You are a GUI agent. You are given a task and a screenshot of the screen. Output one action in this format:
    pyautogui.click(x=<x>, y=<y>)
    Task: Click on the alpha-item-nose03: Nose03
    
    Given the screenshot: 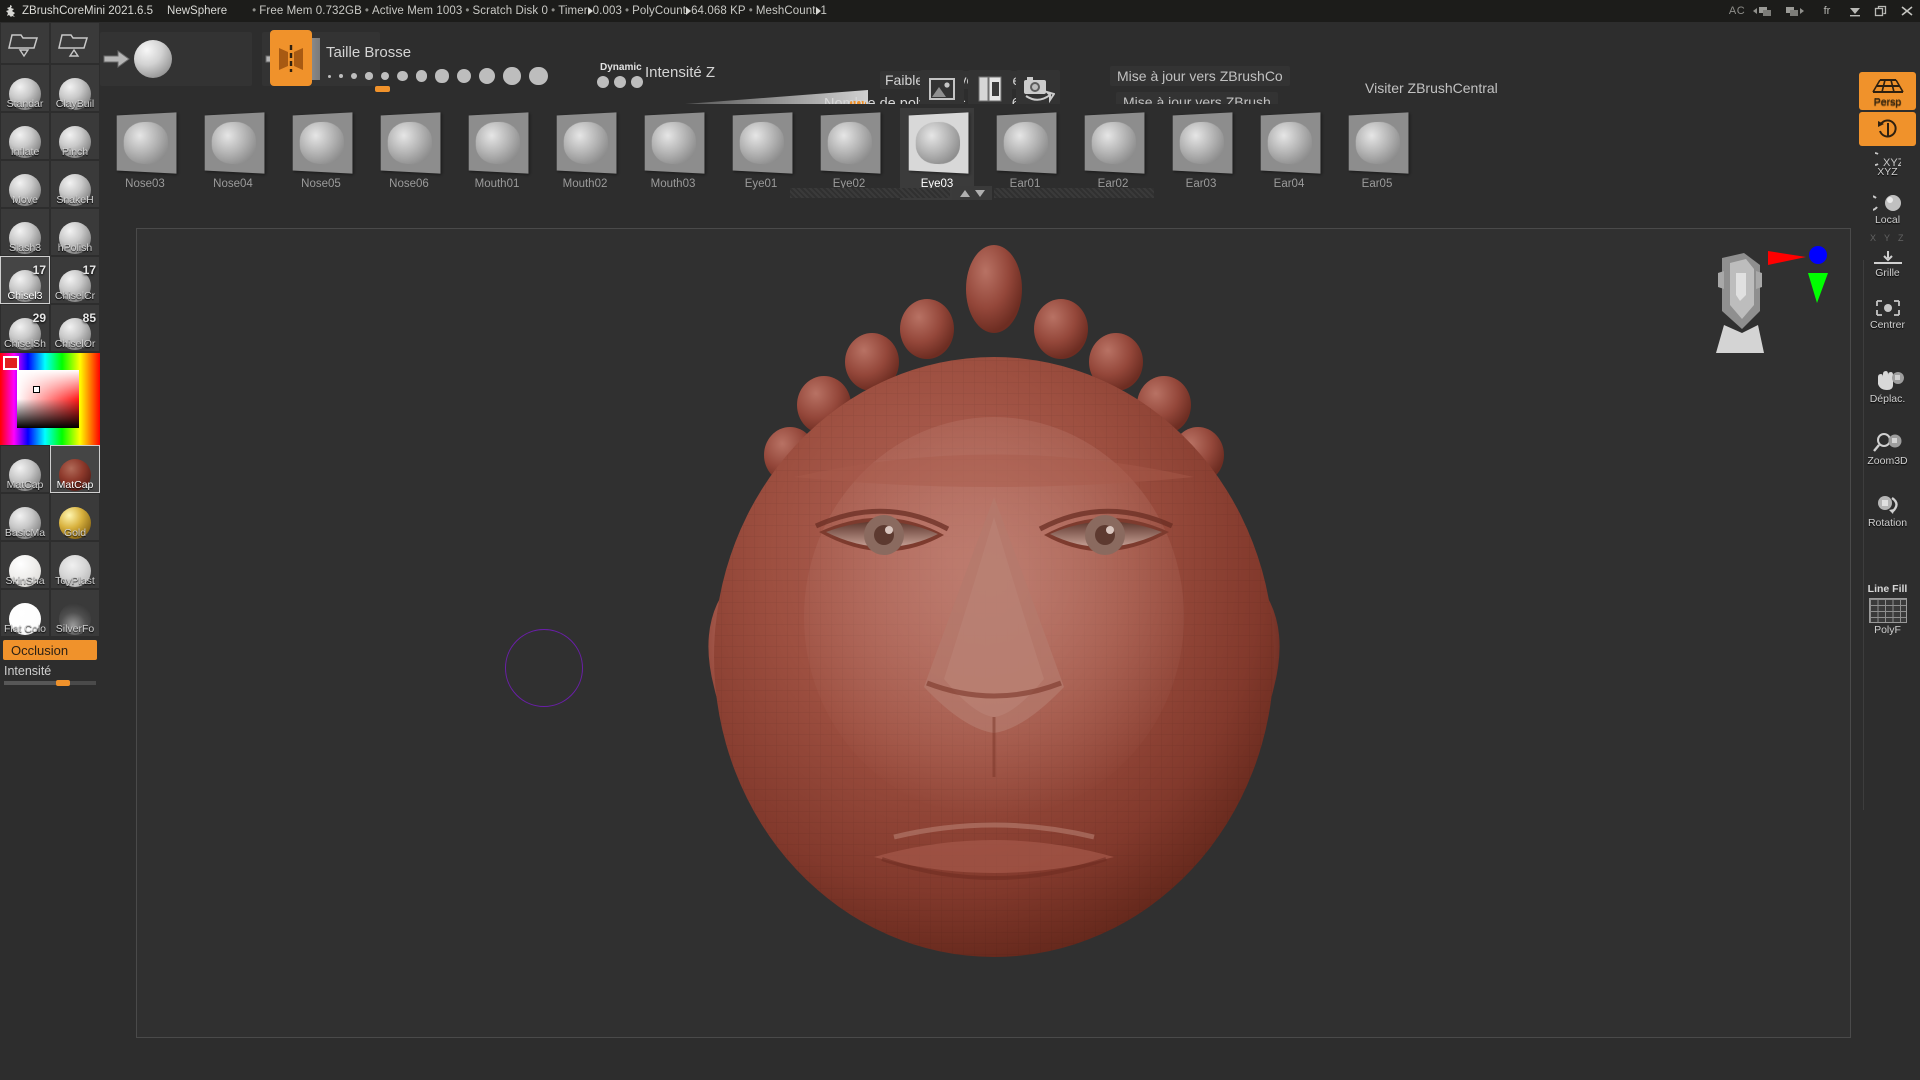 What is the action you would take?
    pyautogui.click(x=145, y=154)
    